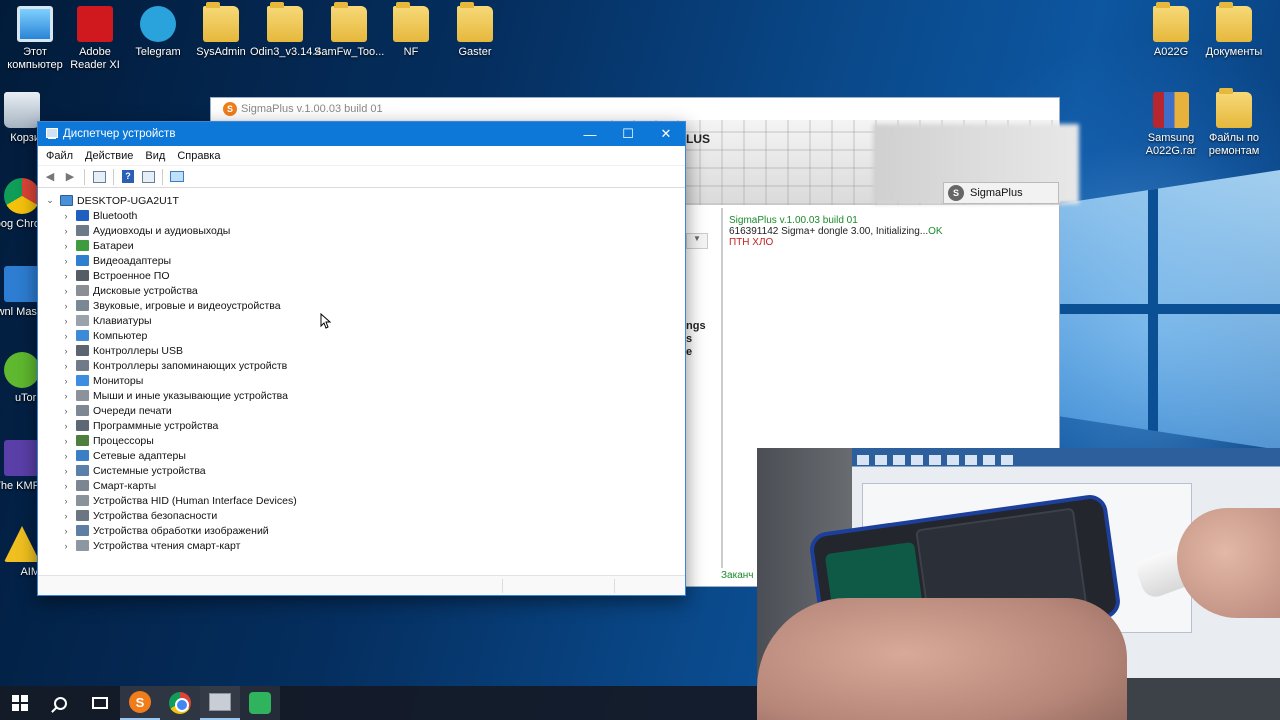 This screenshot has width=1280, height=720. I want to click on desktop-icon: The KMP, so click(20, 466).